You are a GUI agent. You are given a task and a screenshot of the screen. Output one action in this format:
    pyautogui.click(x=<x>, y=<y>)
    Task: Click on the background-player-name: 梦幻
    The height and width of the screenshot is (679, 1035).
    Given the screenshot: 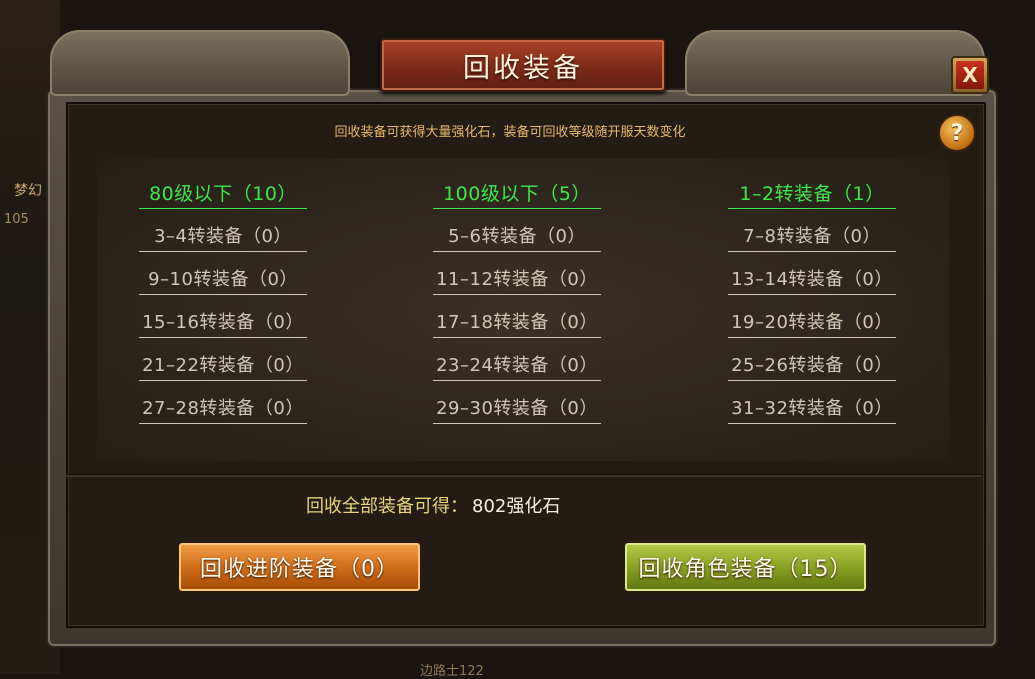 What is the action you would take?
    pyautogui.click(x=28, y=191)
    